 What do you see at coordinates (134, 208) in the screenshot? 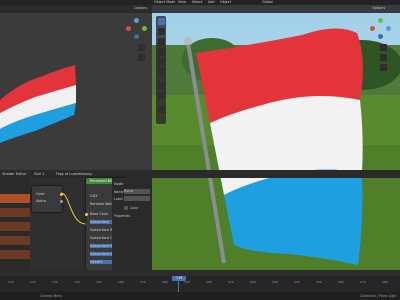
I see `color-label: Color` at bounding box center [134, 208].